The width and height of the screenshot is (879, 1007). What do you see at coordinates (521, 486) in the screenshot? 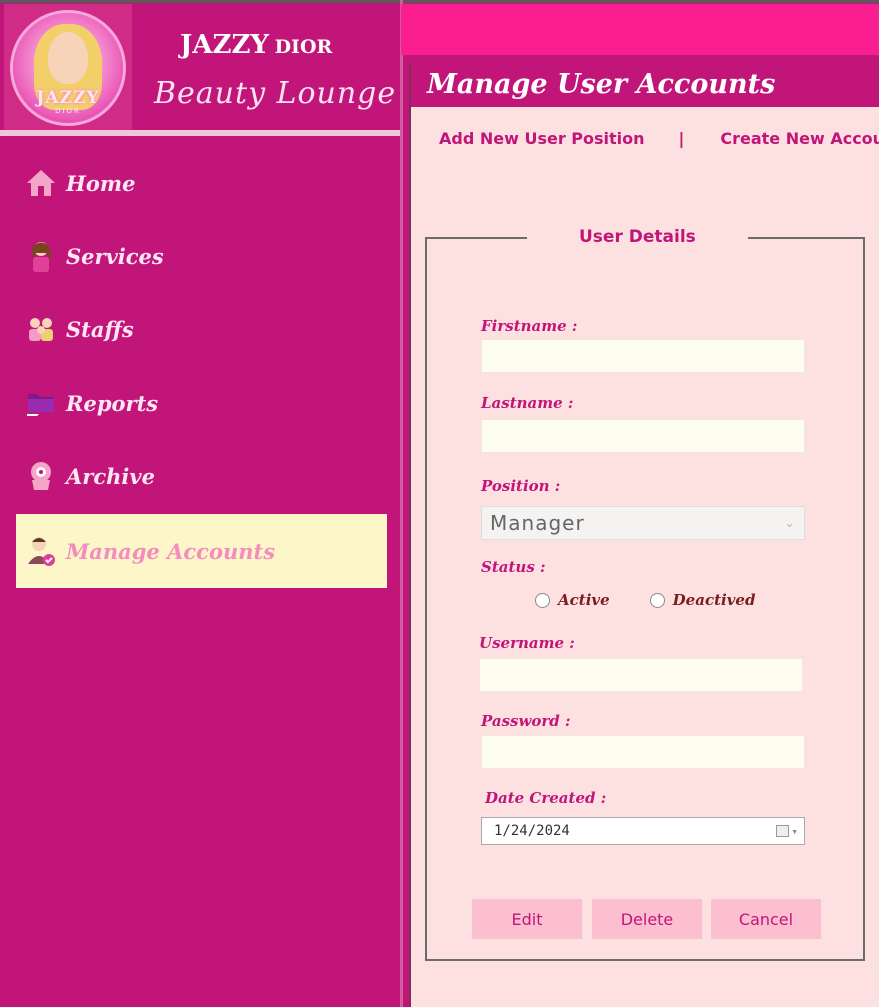
I see `position-label: Position :` at bounding box center [521, 486].